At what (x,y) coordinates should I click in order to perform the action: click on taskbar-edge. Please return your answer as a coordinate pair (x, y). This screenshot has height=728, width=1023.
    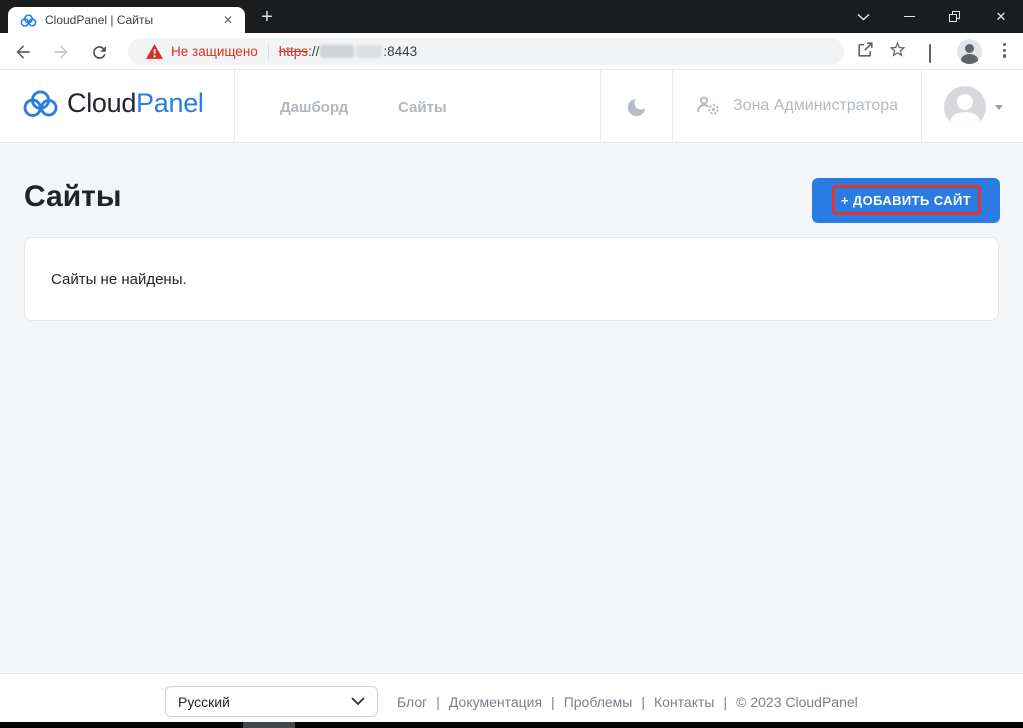
    Looking at the image, I should click on (511, 725).